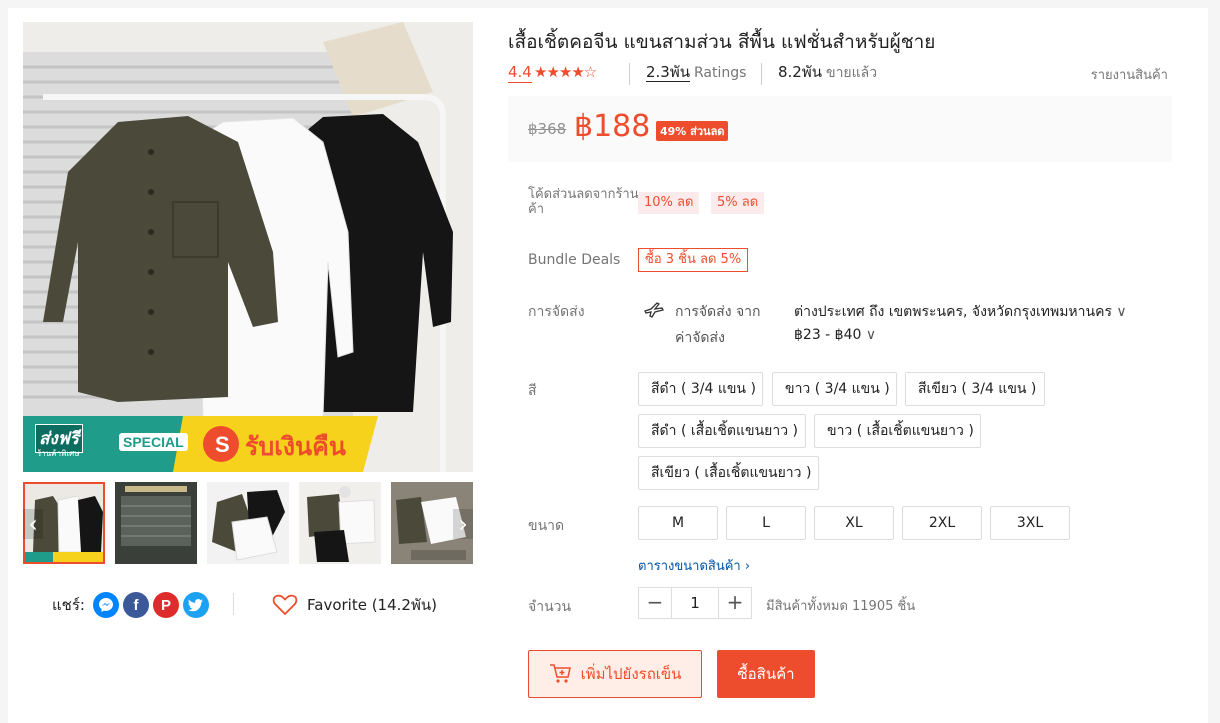 The width and height of the screenshot is (1220, 723). I want to click on color-option: สีเขียว ( เสื้อเชิ้ตแขนยาว ), so click(728, 473).